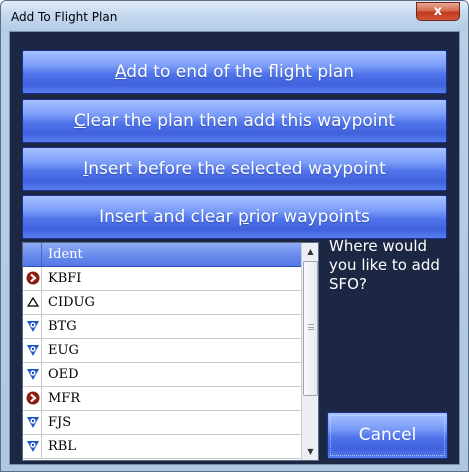 The image size is (469, 472). I want to click on list-row: CIDUG, so click(162, 303).